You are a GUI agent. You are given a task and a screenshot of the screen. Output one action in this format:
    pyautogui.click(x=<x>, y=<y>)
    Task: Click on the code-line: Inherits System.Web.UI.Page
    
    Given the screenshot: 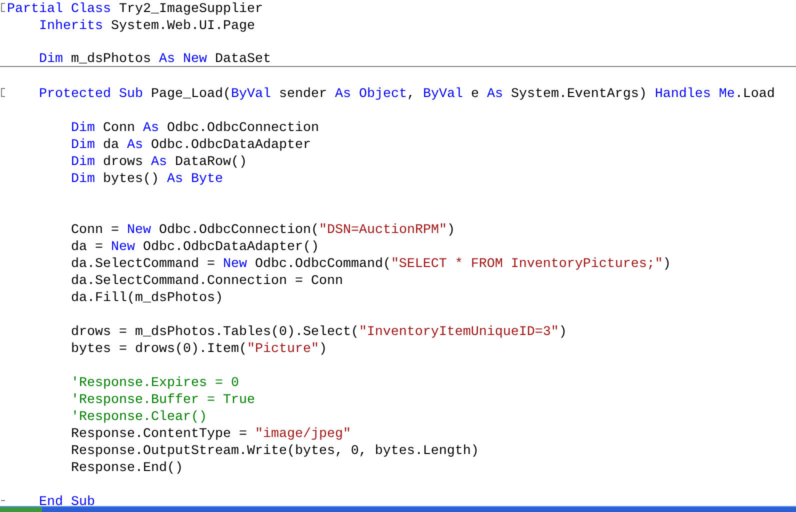 What is the action you would take?
    pyautogui.click(x=147, y=26)
    